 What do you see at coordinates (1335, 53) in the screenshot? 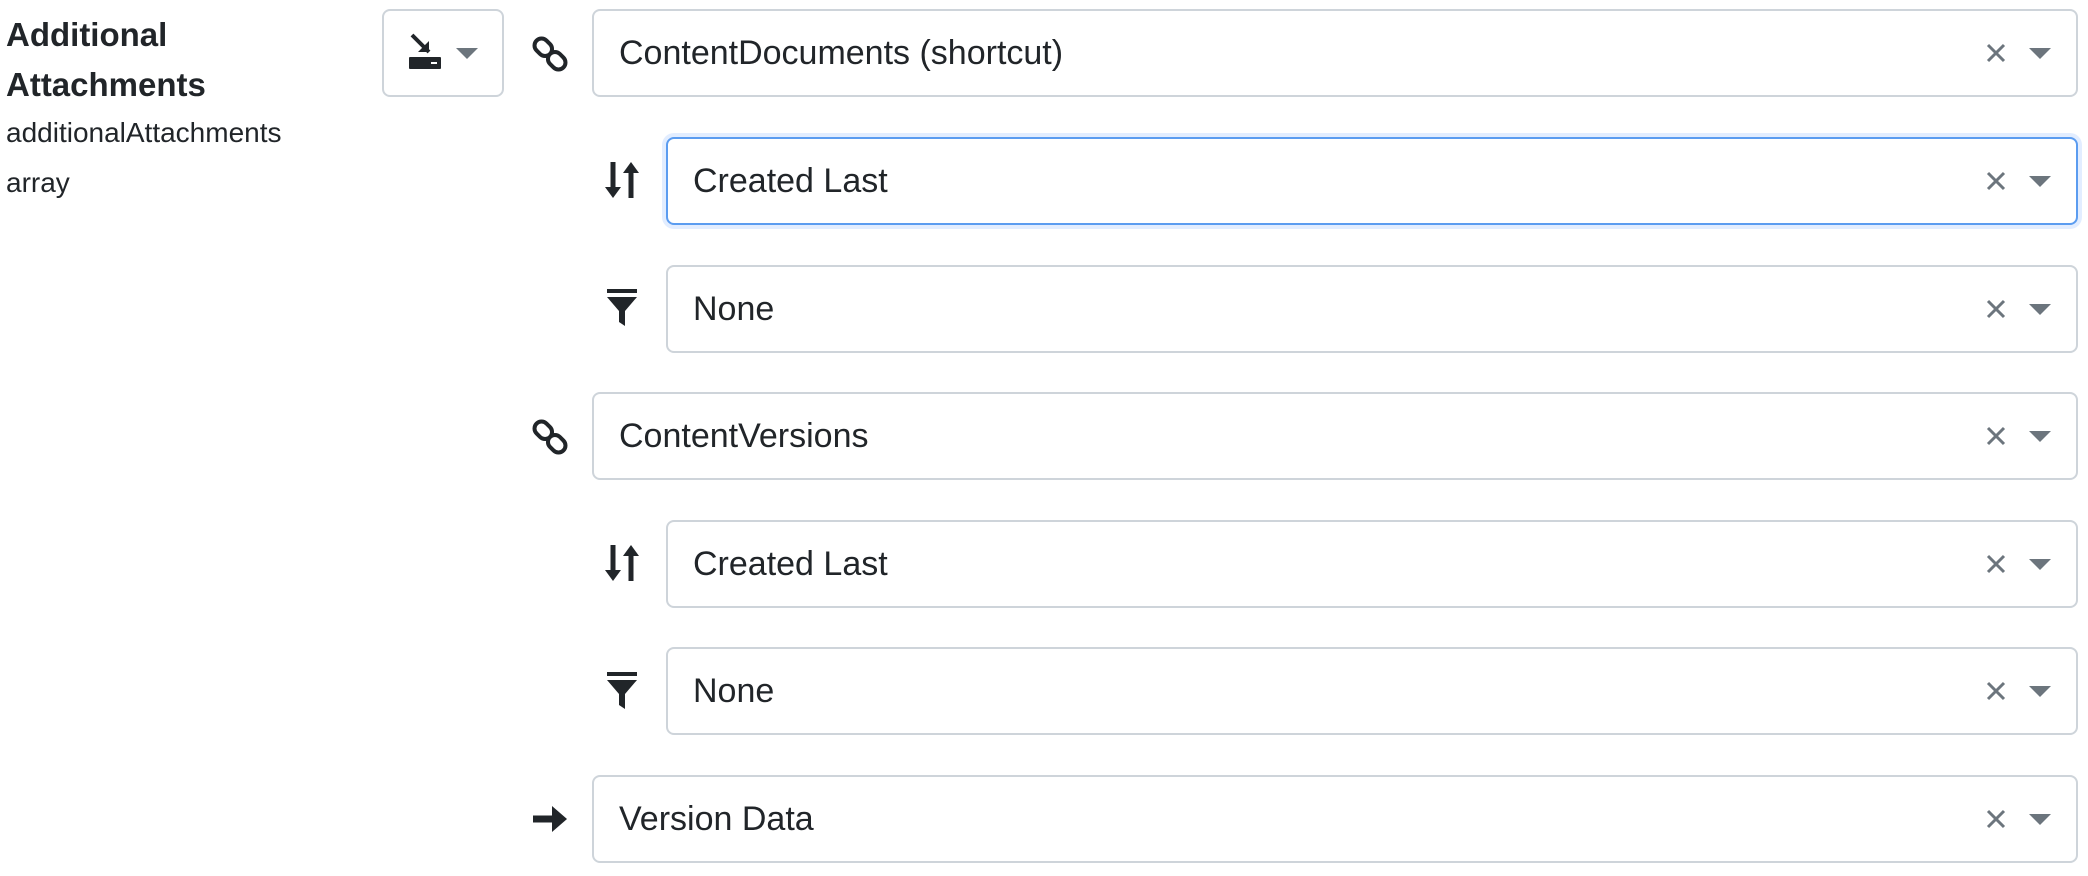
I see `relationship-select: ContentDocuments (shortcut)` at bounding box center [1335, 53].